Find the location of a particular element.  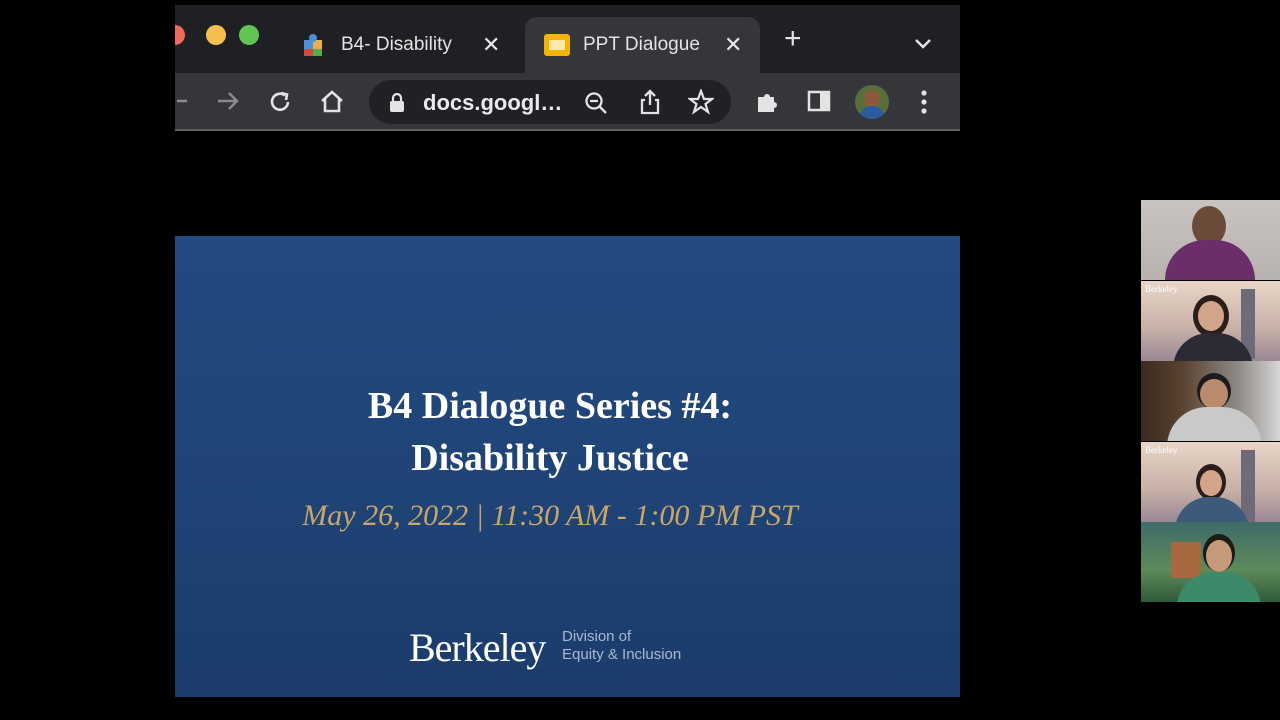

berkeley-wordmark: Berkeley is located at coordinates (477, 647).